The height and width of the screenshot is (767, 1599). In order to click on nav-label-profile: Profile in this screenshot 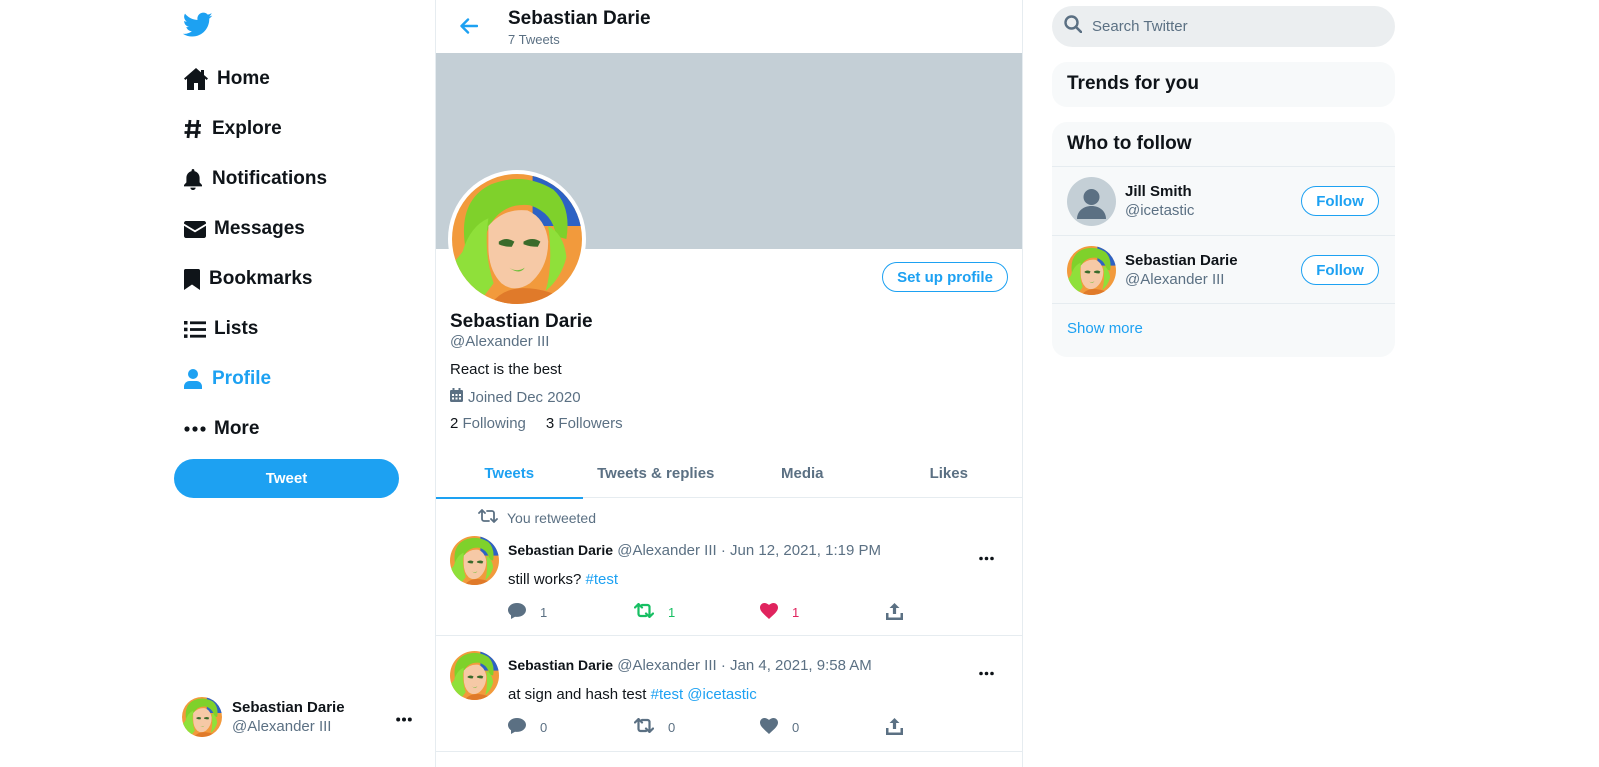, I will do `click(242, 378)`.